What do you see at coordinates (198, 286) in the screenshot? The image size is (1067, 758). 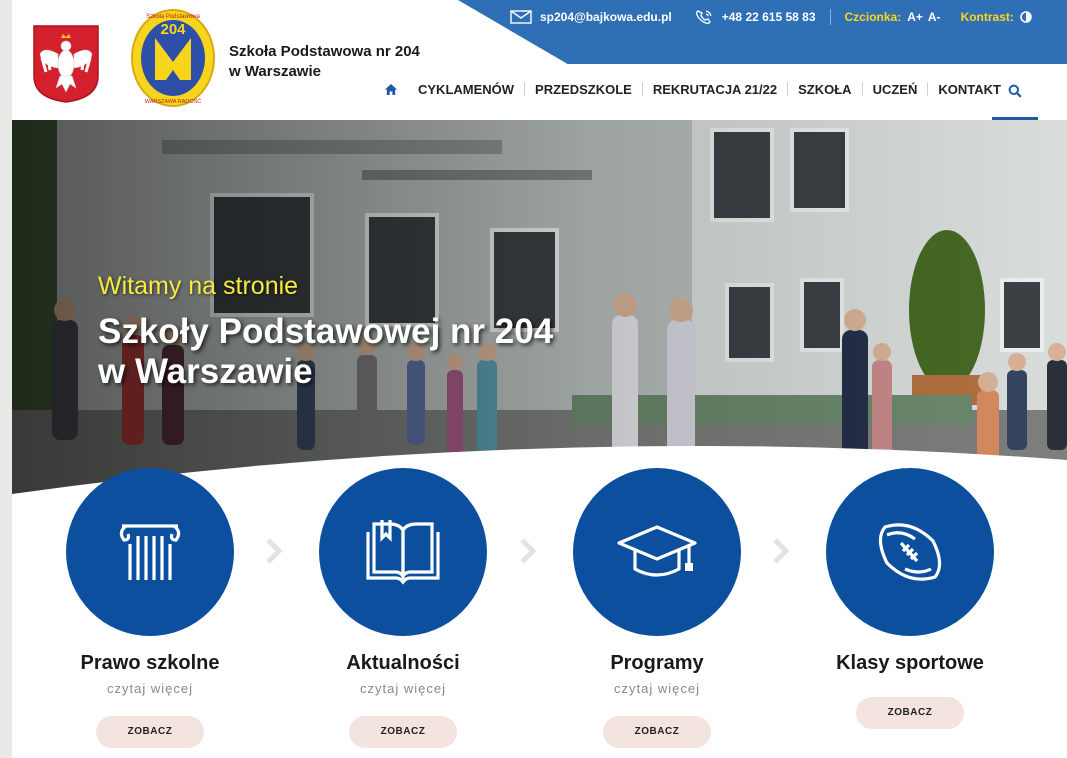 I see `hero-subtitle: Witamy na stronie` at bounding box center [198, 286].